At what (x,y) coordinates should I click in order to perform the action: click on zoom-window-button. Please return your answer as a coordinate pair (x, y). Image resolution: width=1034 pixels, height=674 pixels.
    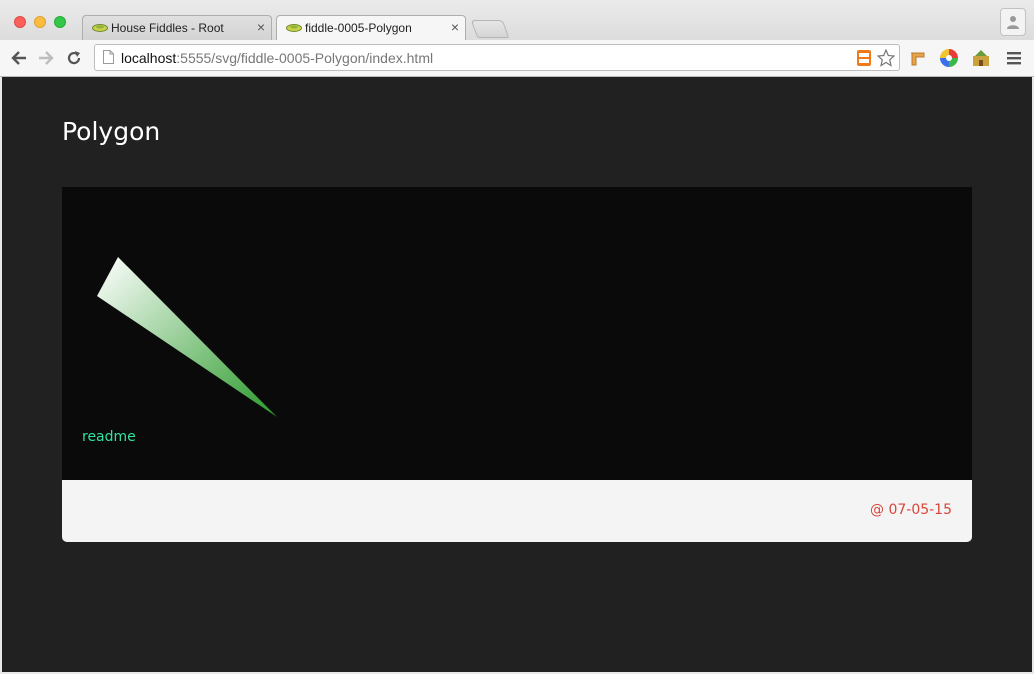
    Looking at the image, I should click on (60, 22).